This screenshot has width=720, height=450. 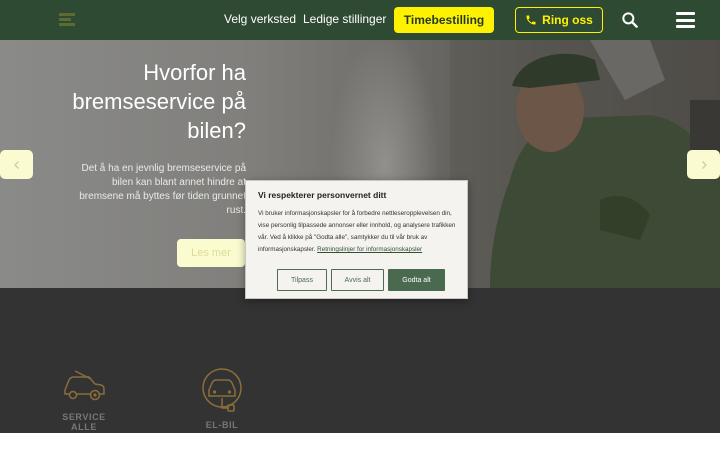 I want to click on service-item-service-alle: SERVICE ALLE, so click(x=84, y=400).